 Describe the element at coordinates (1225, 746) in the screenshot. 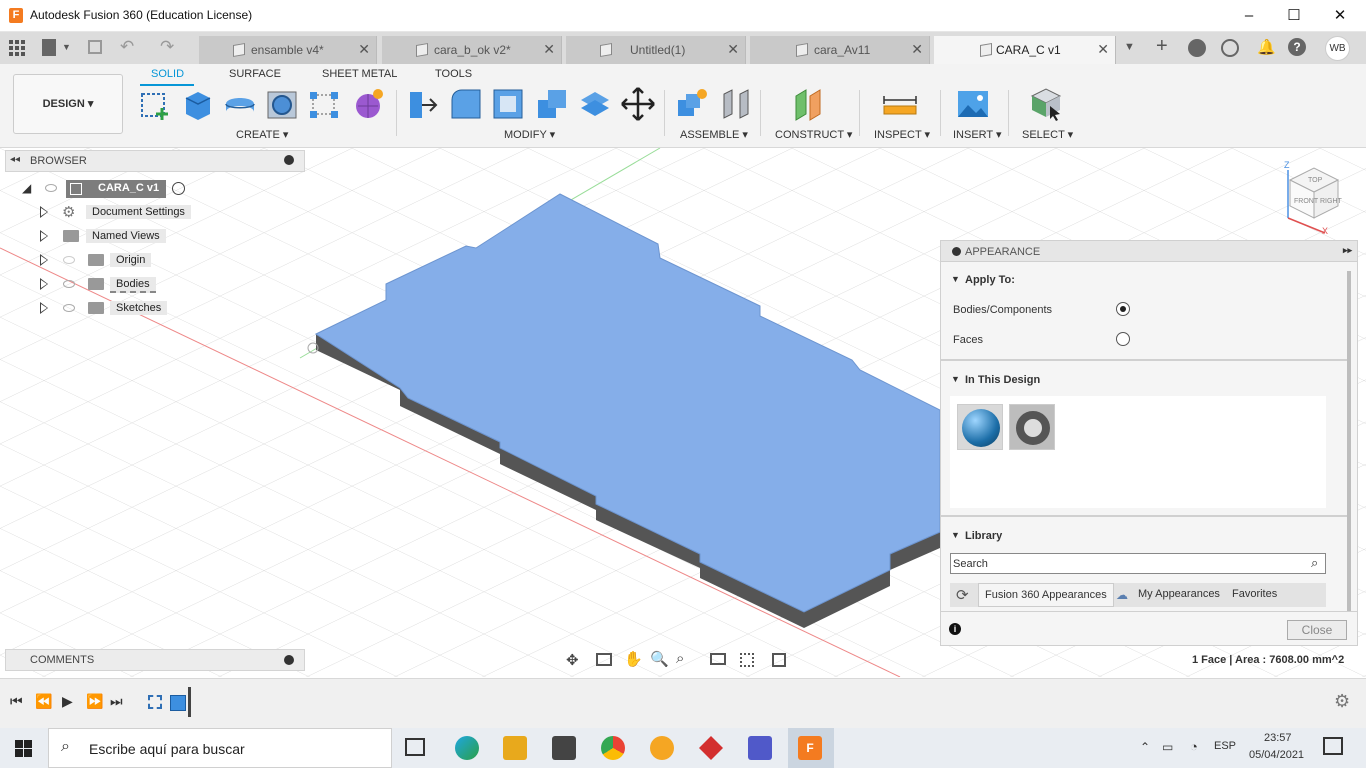

I see `language-indicator: ESP` at that location.